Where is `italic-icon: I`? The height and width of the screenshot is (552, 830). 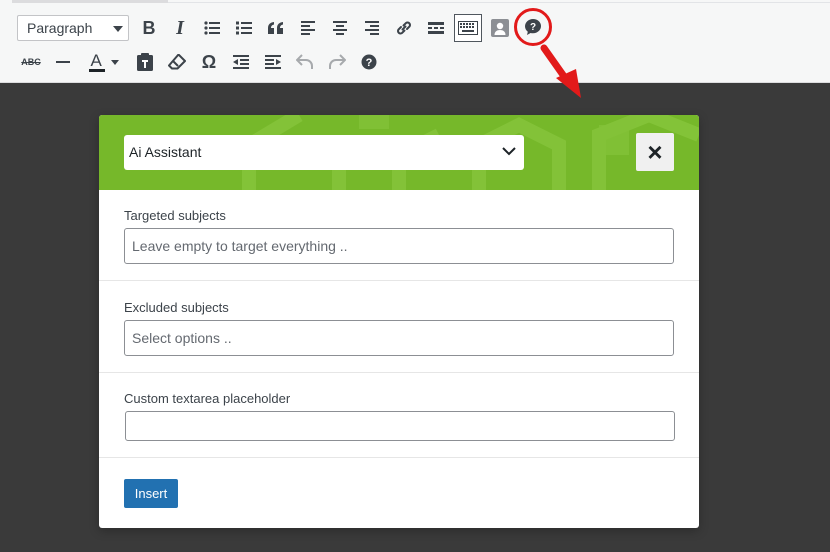 italic-icon: I is located at coordinates (180, 28).